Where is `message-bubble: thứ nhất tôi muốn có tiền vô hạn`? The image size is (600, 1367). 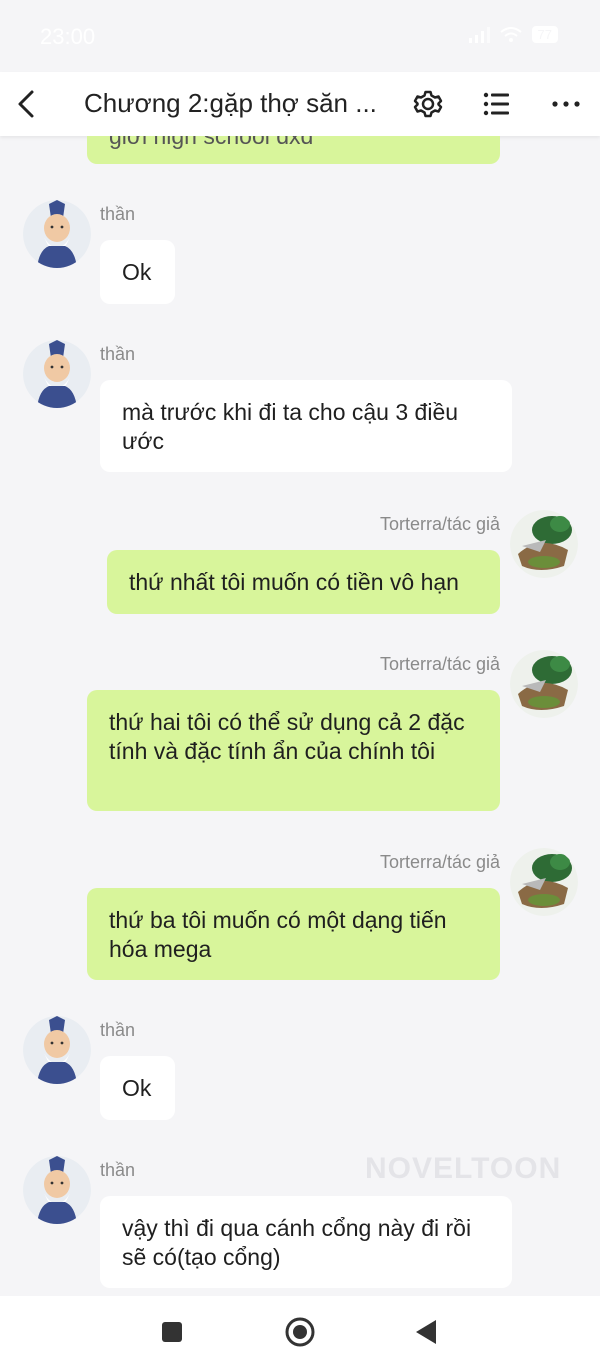 message-bubble: thứ nhất tôi muốn có tiền vô hạn is located at coordinates (303, 582).